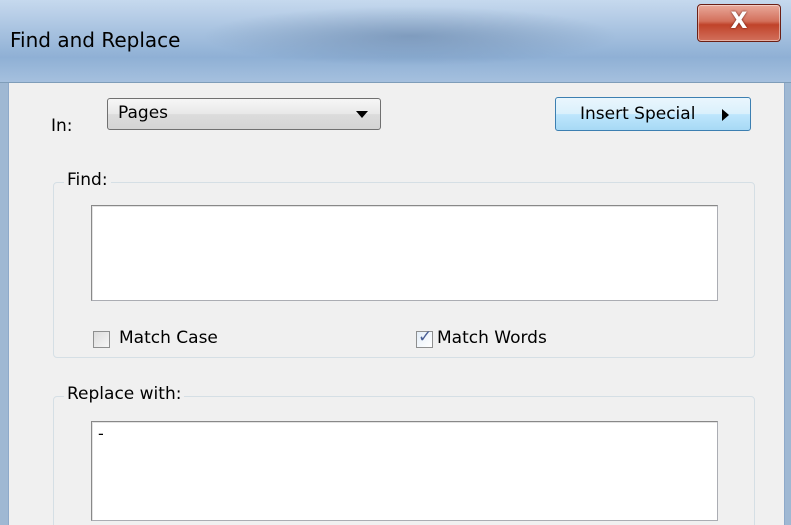 The image size is (791, 525). I want to click on replace-input-value: -, so click(101, 433).